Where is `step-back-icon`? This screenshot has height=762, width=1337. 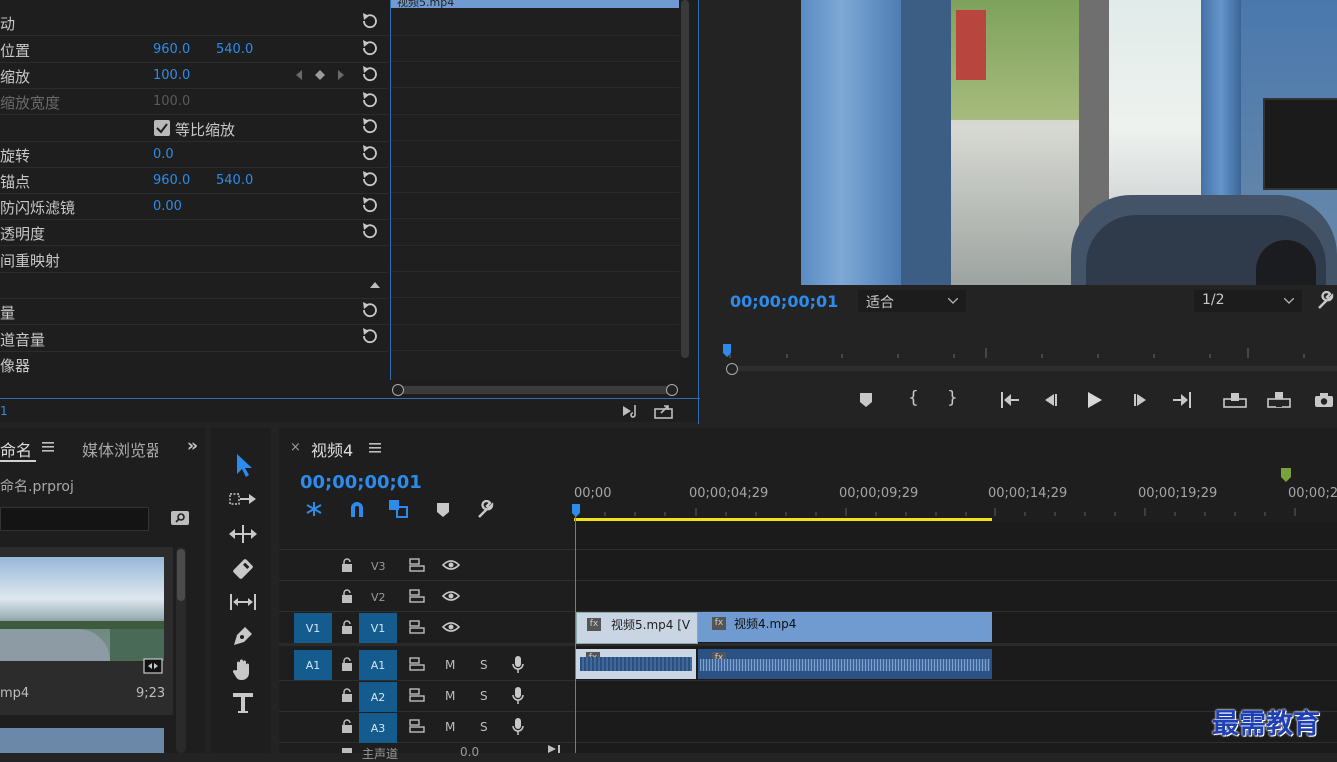 step-back-icon is located at coordinates (1051, 400).